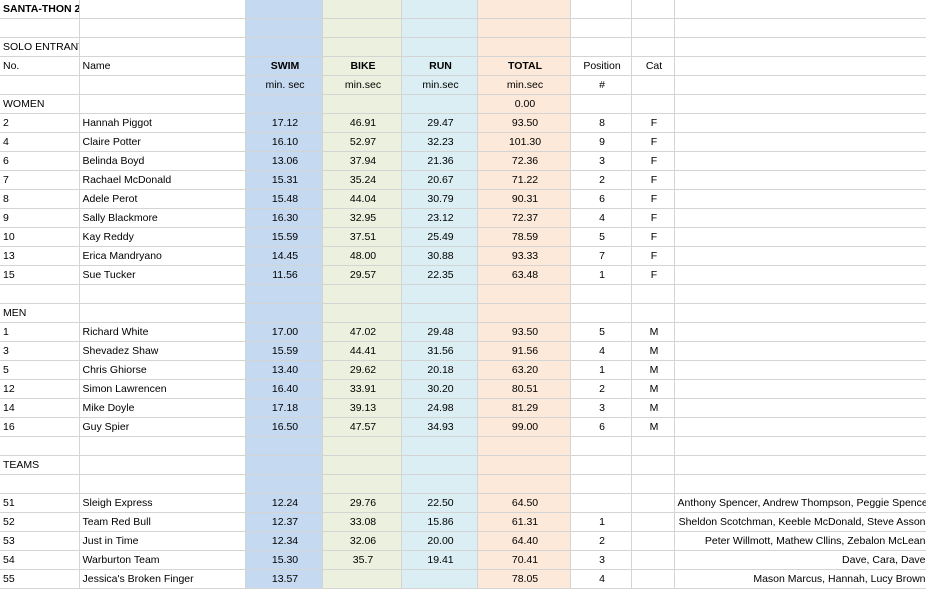 The width and height of the screenshot is (926, 589). What do you see at coordinates (601, 256) in the screenshot?
I see `cell-pos: 7` at bounding box center [601, 256].